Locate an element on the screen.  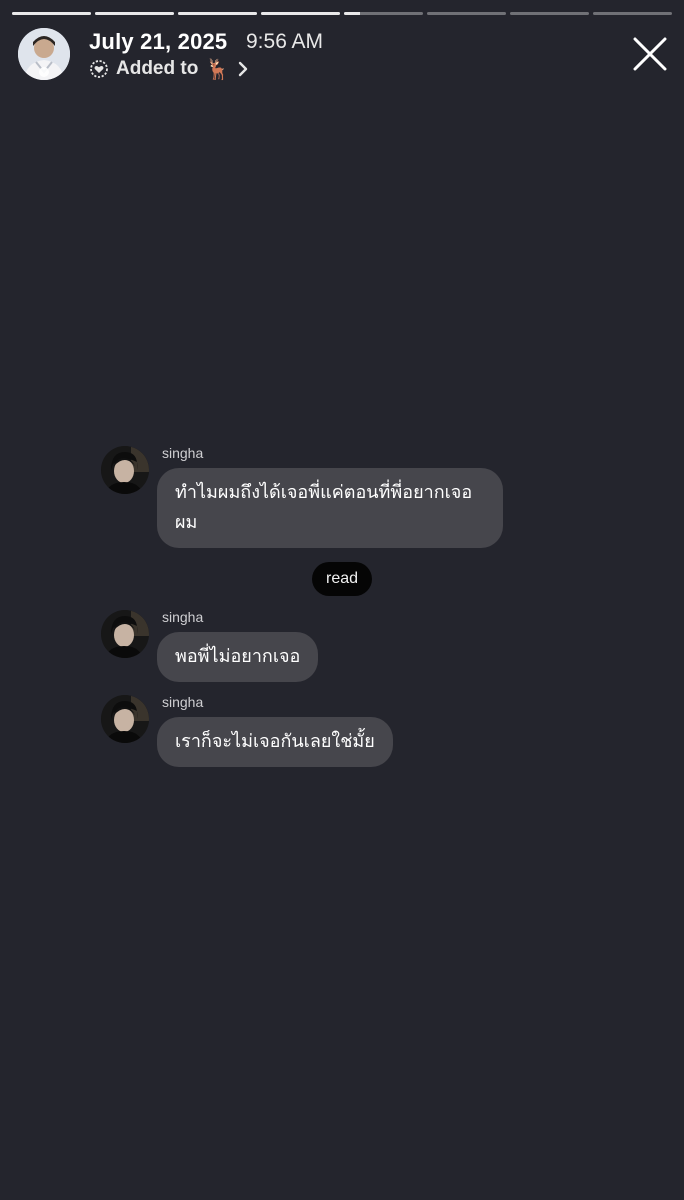
message-bubble: เราก็จะไม่เจอกันเลยใช่มั้ย is located at coordinates (275, 742).